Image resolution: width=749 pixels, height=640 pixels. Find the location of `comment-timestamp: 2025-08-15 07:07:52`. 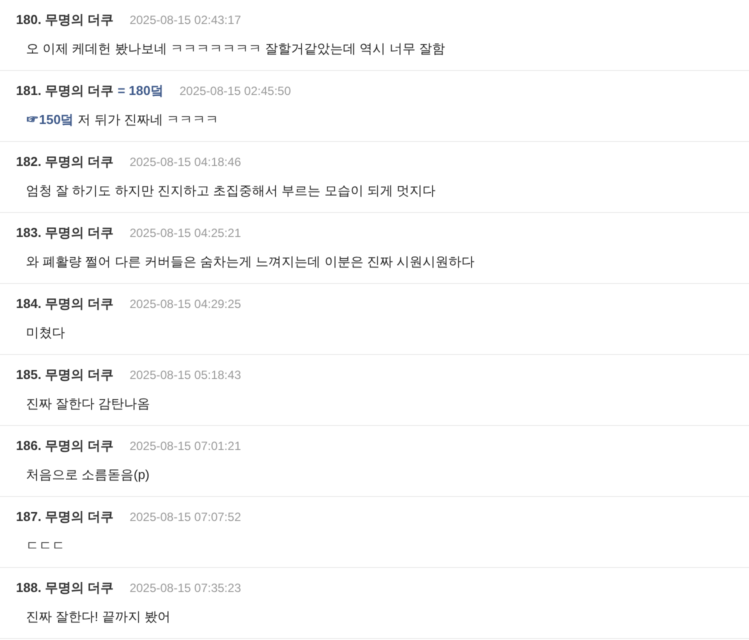

comment-timestamp: 2025-08-15 07:07:52 is located at coordinates (185, 517).